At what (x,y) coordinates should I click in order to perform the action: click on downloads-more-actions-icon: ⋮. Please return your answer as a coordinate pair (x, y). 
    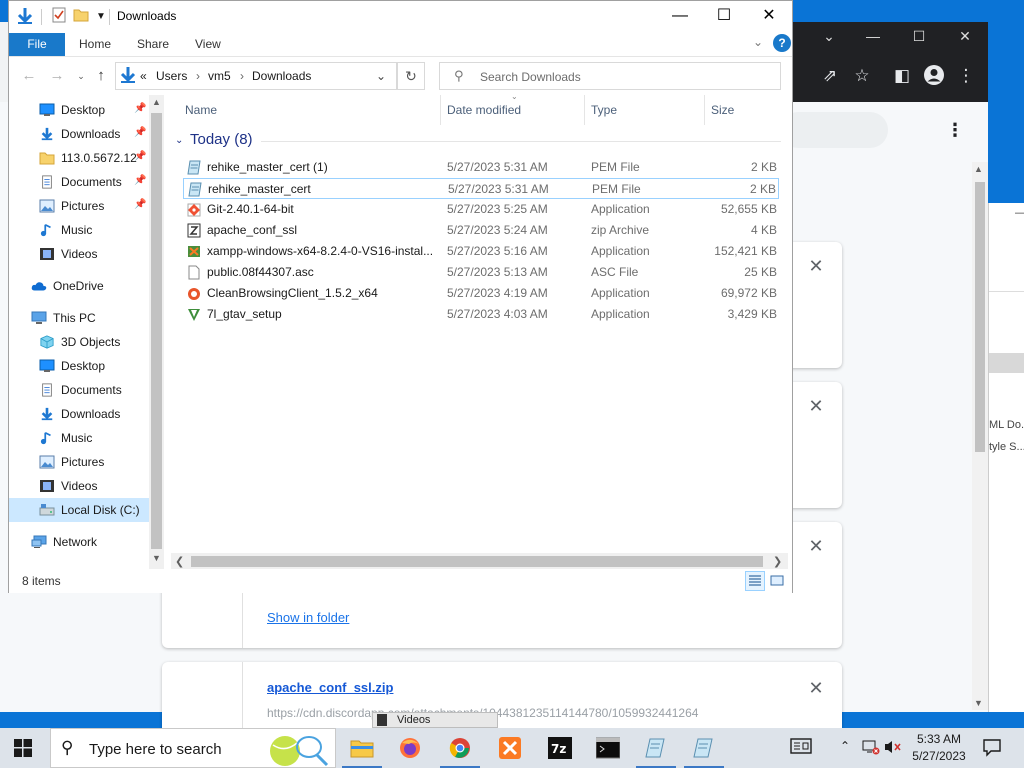
    Looking at the image, I should click on (955, 130).